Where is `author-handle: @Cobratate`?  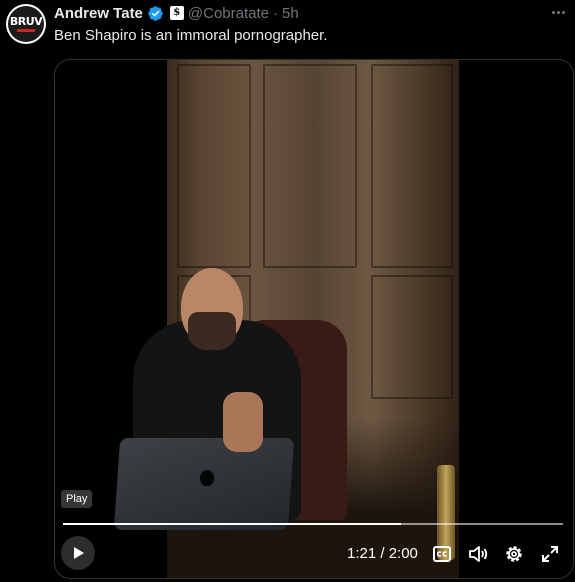 author-handle: @Cobratate is located at coordinates (228, 13).